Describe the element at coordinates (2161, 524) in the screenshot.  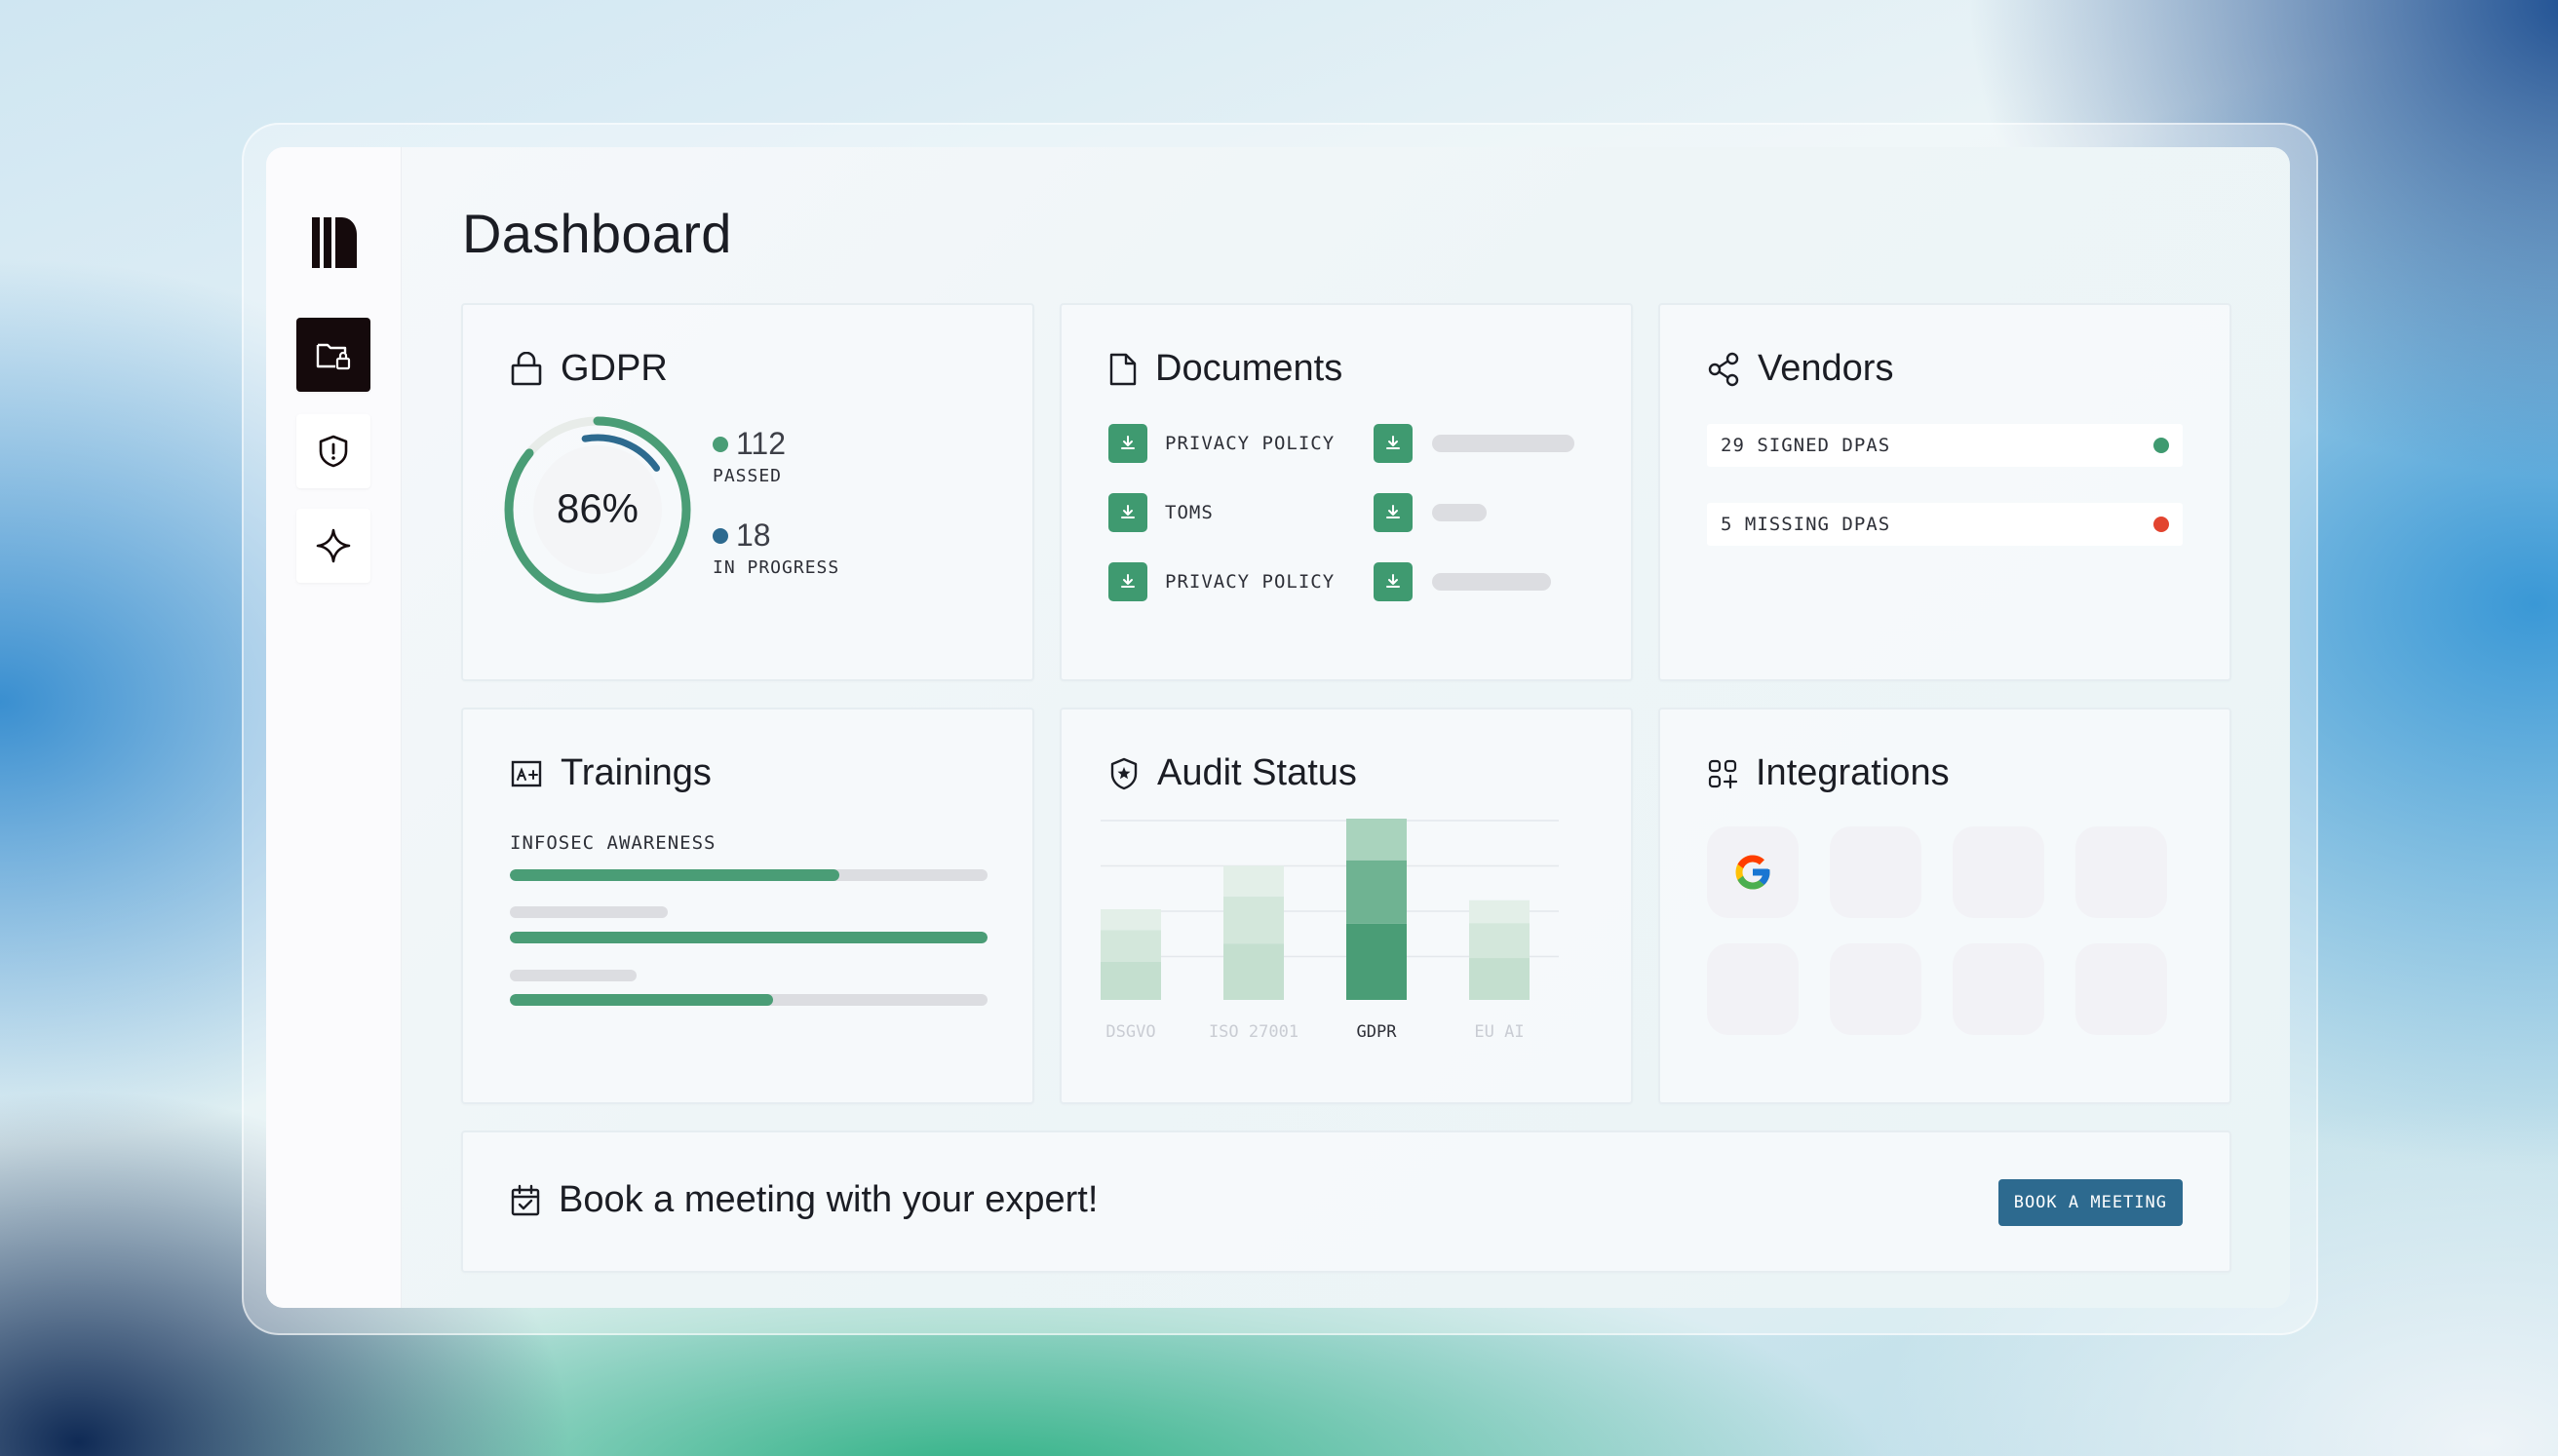
I see `status-dot-error` at that location.